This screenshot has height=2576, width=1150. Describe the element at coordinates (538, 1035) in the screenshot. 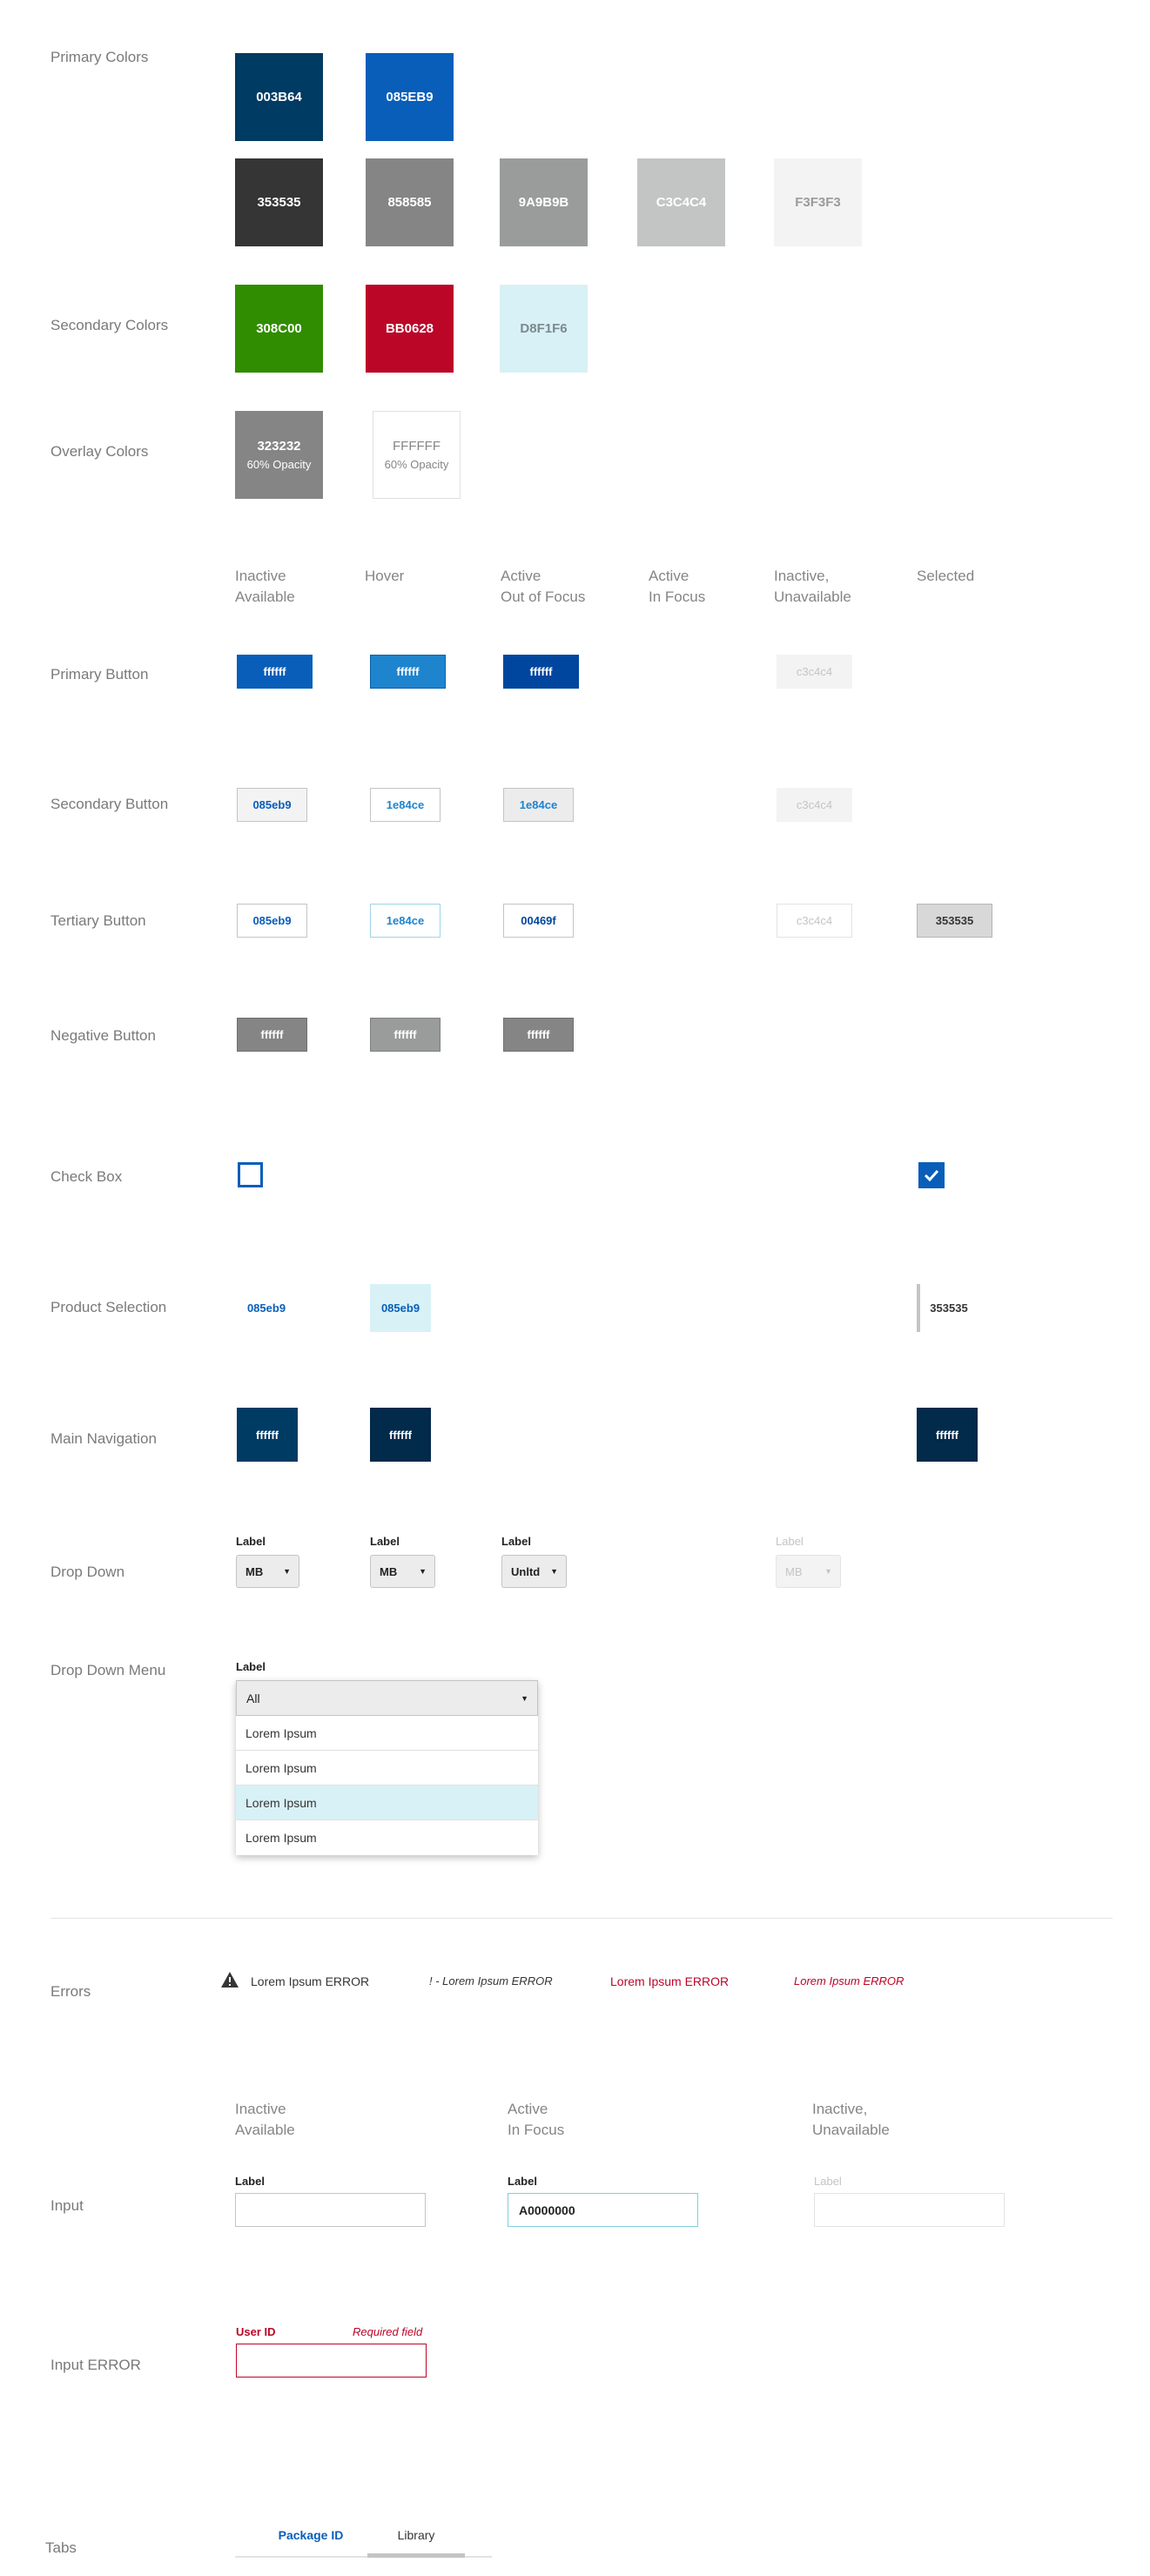

I see `negative-button-active: ffffff` at that location.